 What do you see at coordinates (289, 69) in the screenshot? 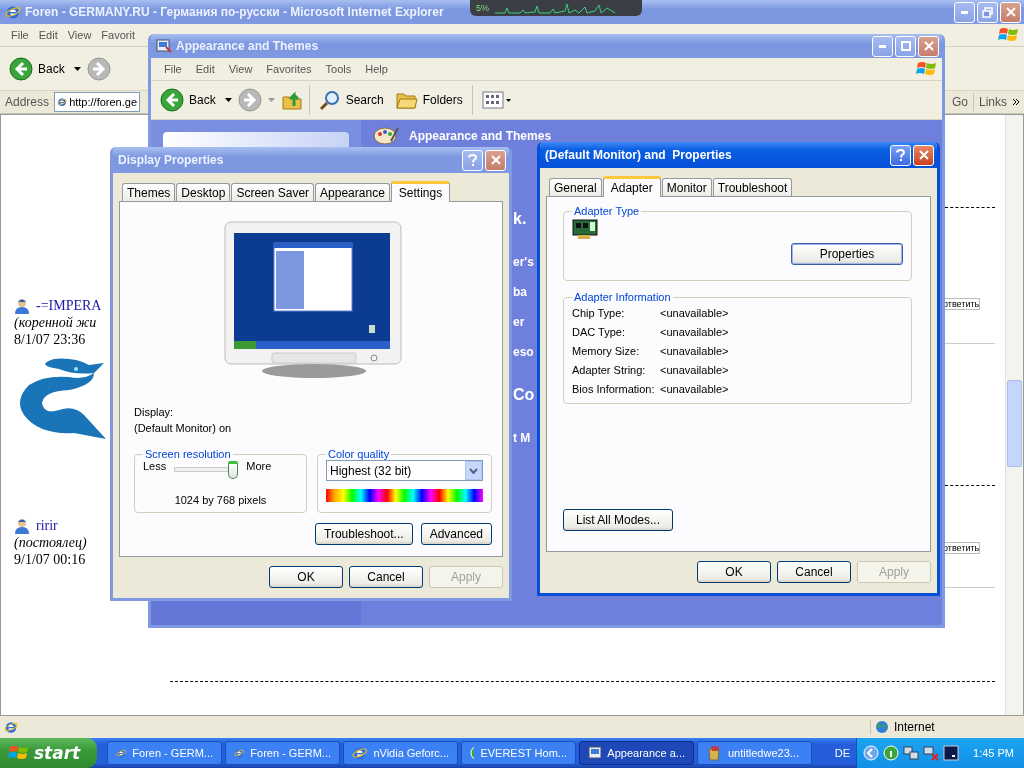
I see `menu-item: Favorites` at bounding box center [289, 69].